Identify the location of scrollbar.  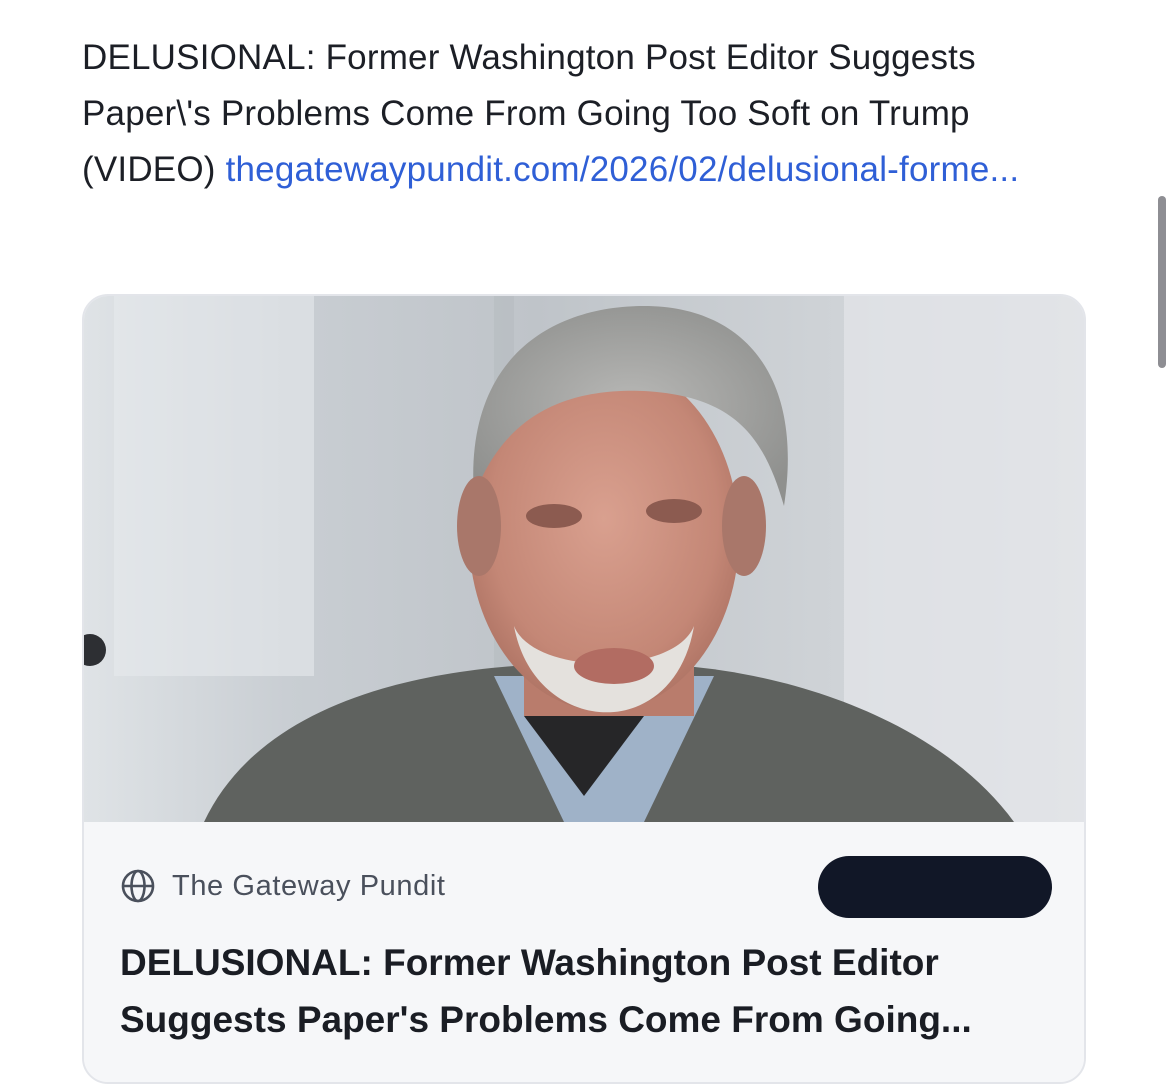
(1162, 282).